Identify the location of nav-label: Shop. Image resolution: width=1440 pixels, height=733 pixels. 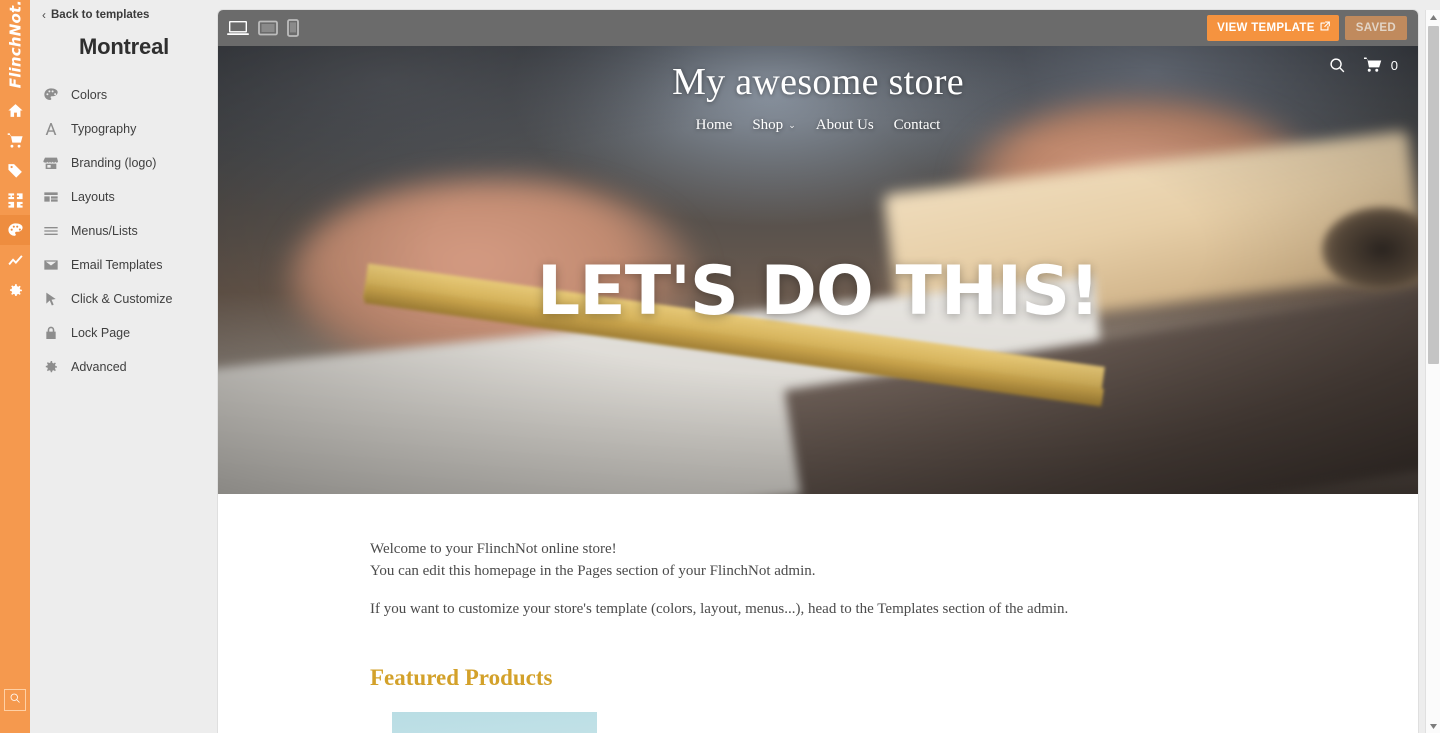
(768, 125).